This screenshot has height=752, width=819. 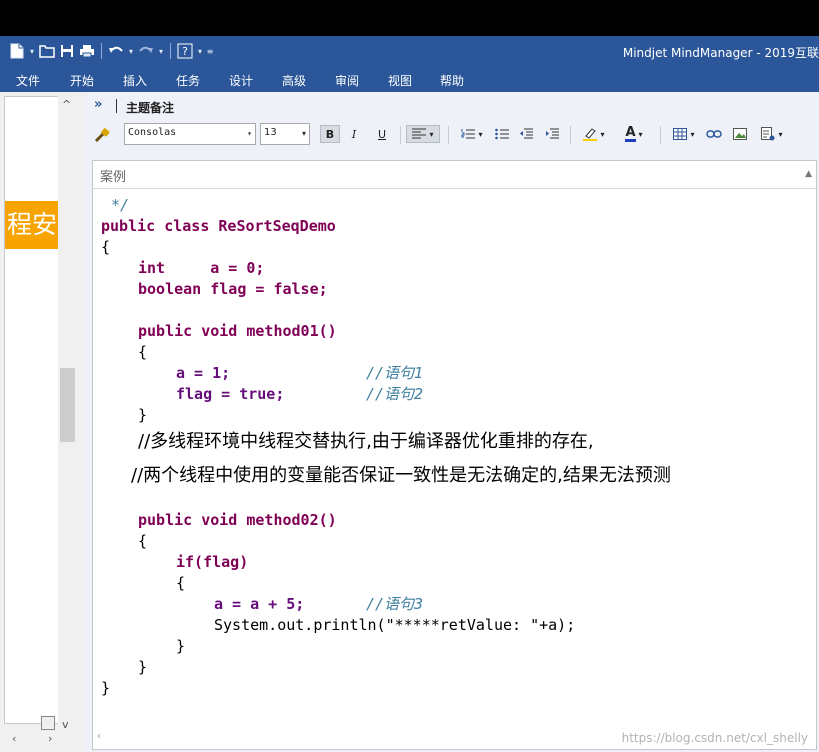 I want to click on bullet-list-icon, so click(x=502, y=134).